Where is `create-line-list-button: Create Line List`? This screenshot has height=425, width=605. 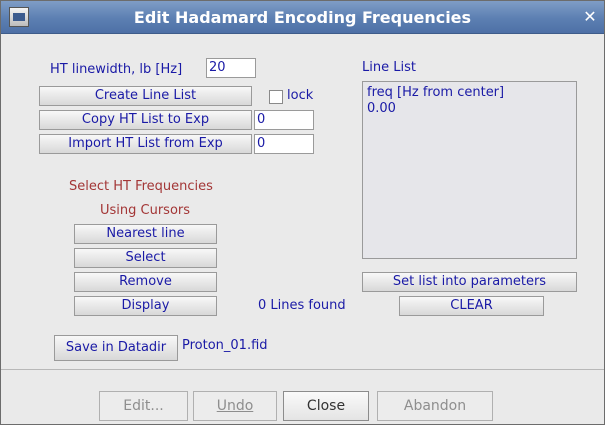
create-line-list-button: Create Line List is located at coordinates (145, 96).